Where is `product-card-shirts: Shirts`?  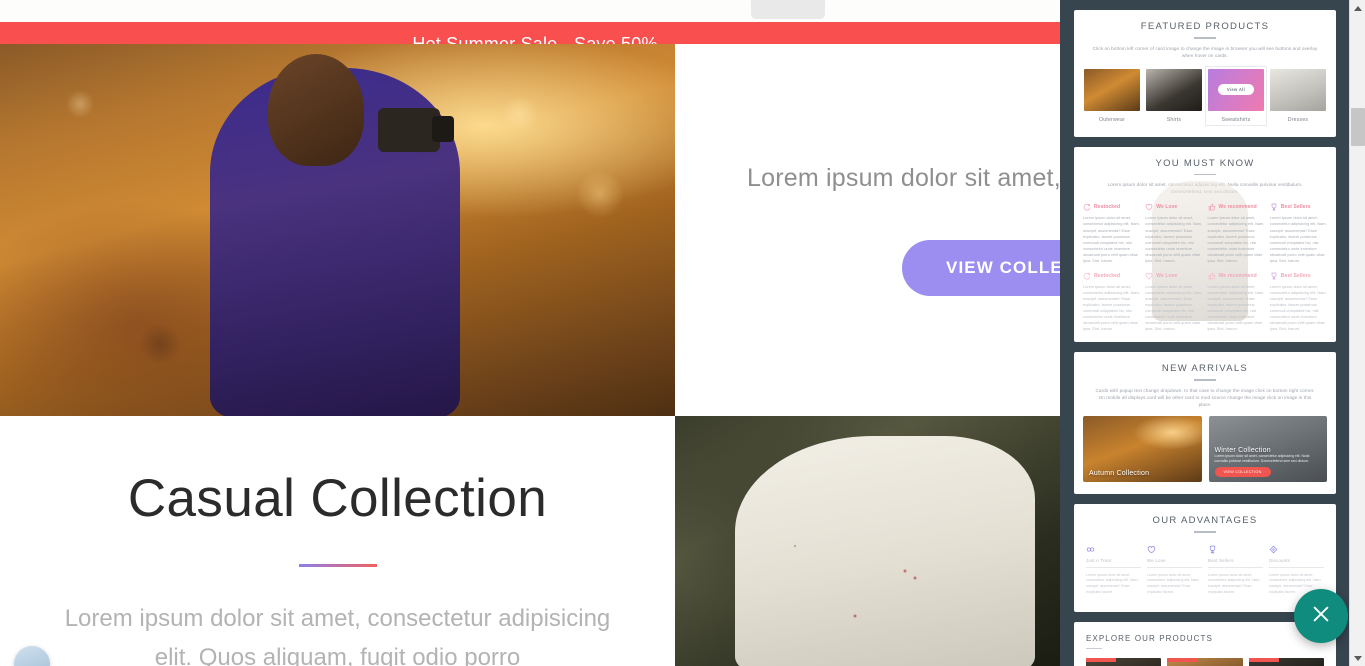
product-card-shirts: Shirts is located at coordinates (1174, 95).